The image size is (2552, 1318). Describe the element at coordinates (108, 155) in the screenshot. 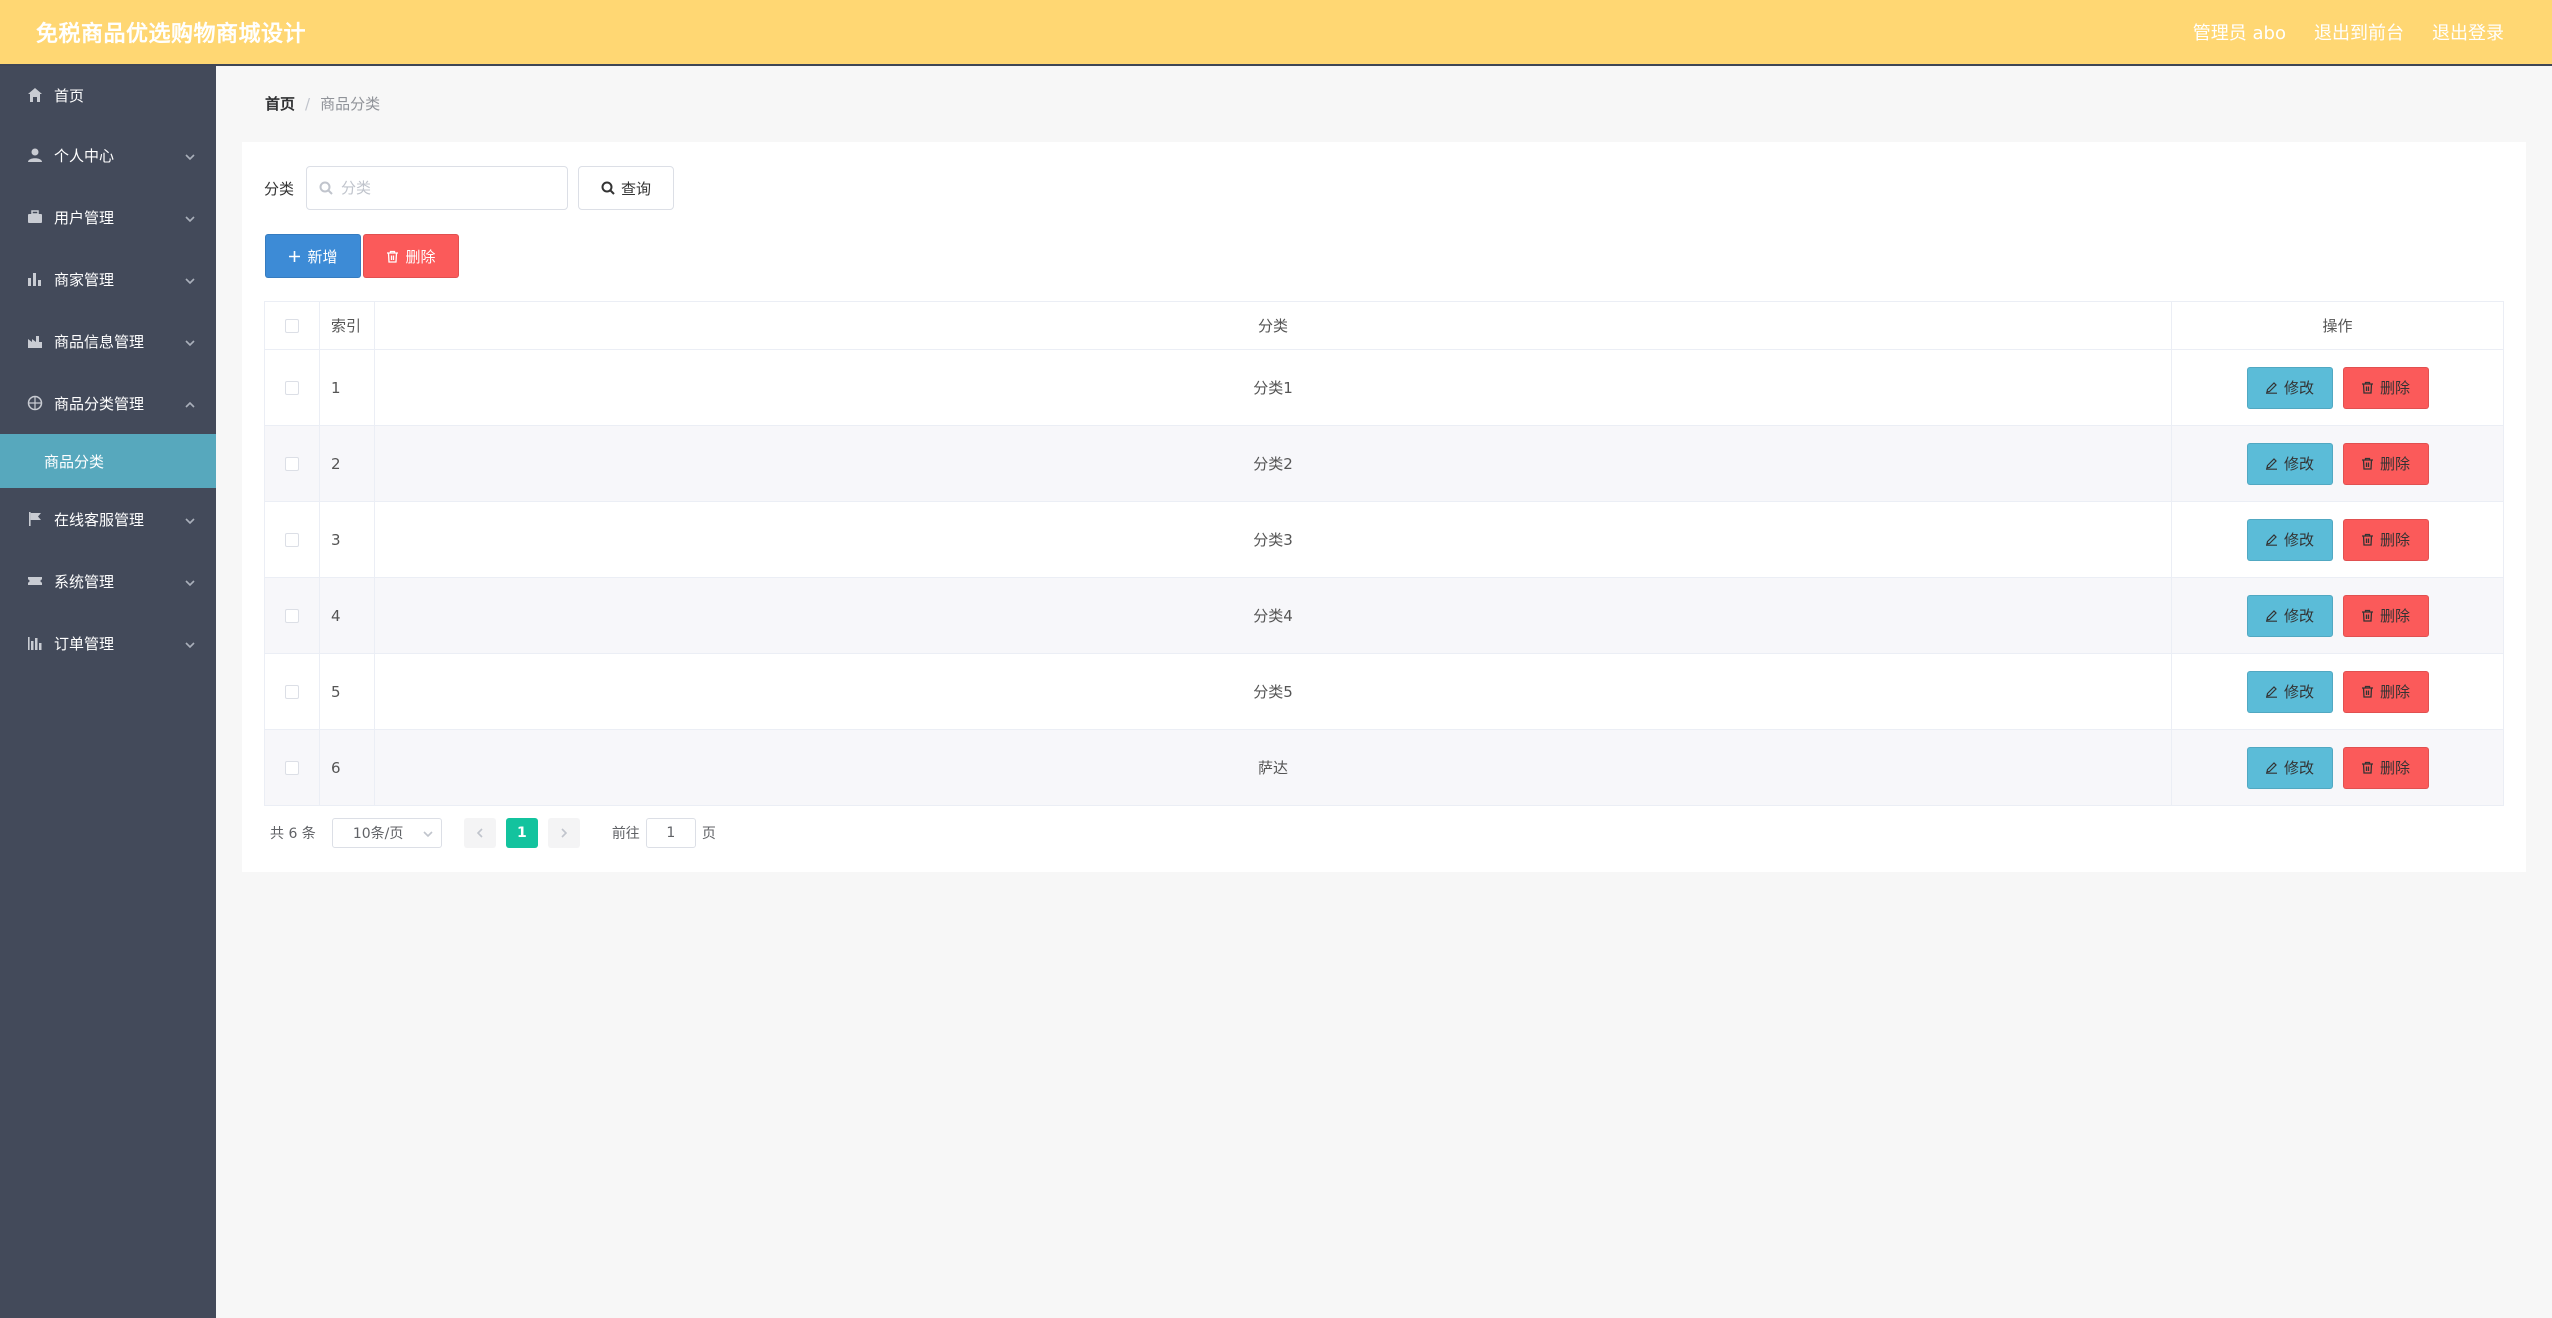

I see `sidebar-item-personal-center: 个人中心` at that location.